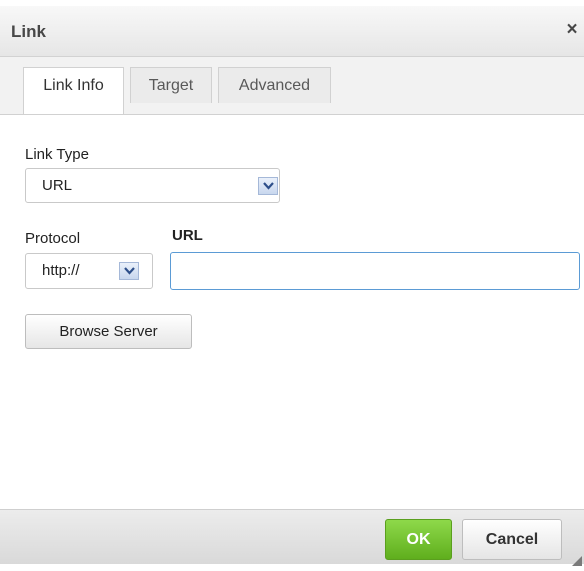 The image size is (584, 571). Describe the element at coordinates (418, 539) in the screenshot. I see `ok-button: OK` at that location.